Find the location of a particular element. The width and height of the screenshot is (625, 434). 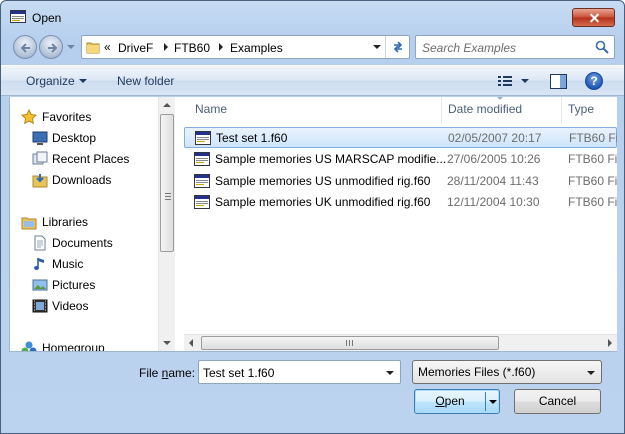

app-icon is located at coordinates (18, 16).